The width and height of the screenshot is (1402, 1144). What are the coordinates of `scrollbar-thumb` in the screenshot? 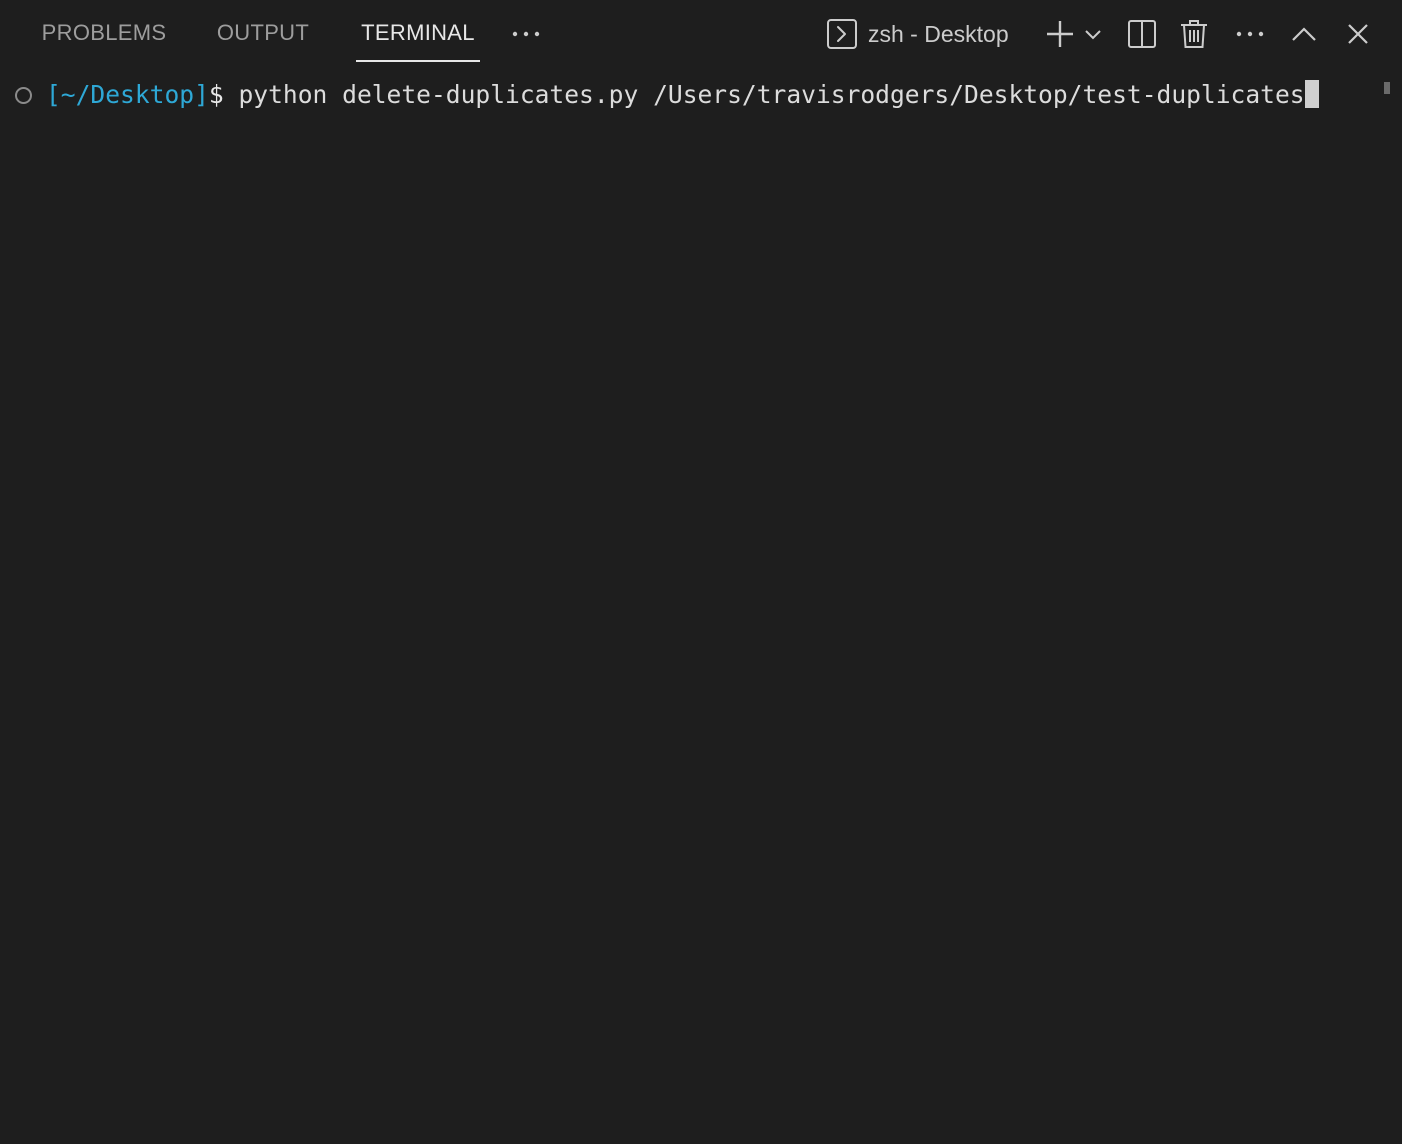 It's located at (1387, 88).